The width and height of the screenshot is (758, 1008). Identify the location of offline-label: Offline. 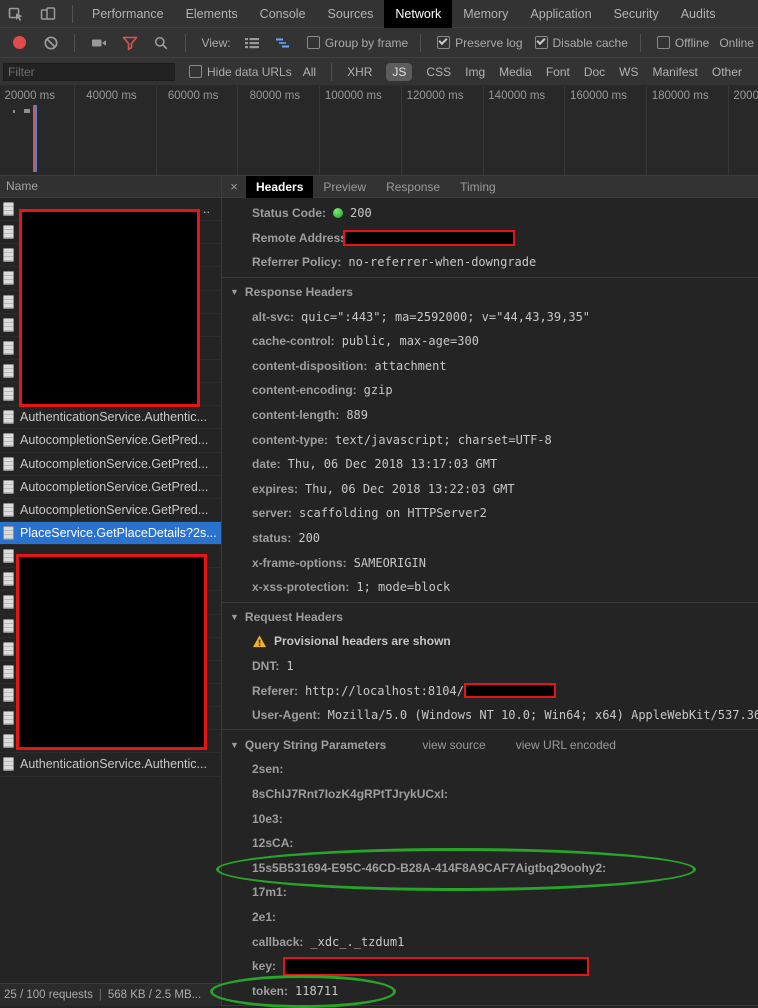
(692, 43).